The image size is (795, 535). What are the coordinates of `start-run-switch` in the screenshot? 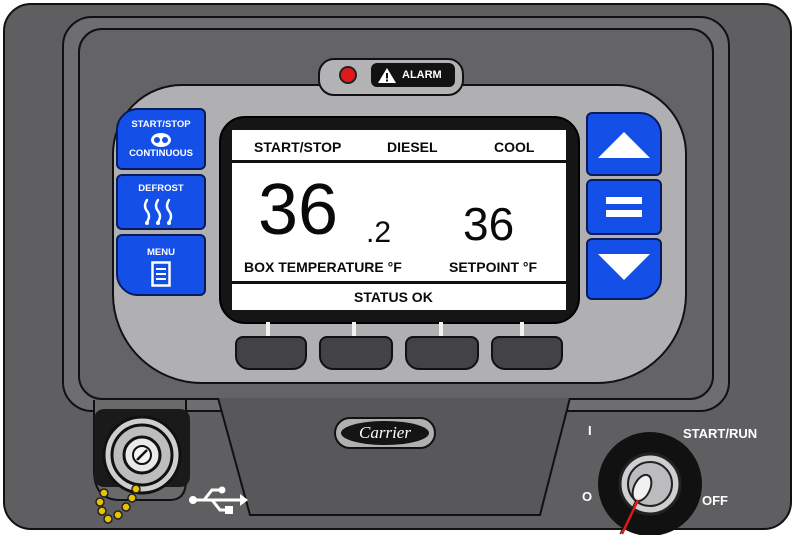 It's located at (652, 482).